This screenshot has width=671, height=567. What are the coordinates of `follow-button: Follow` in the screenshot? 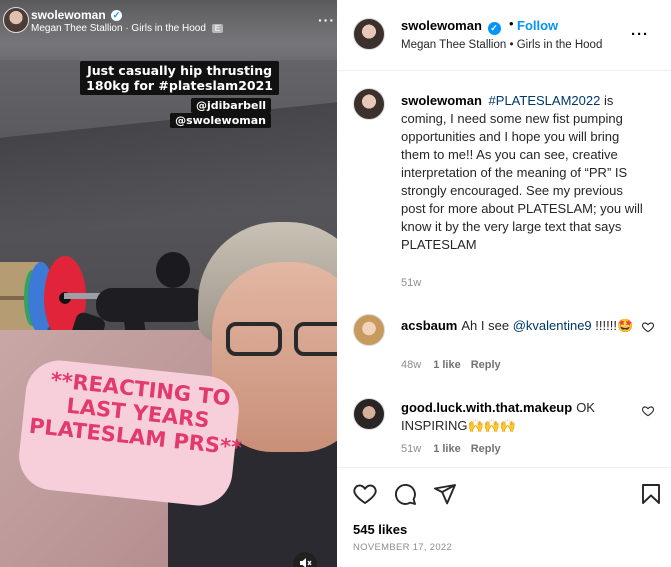 It's located at (537, 25).